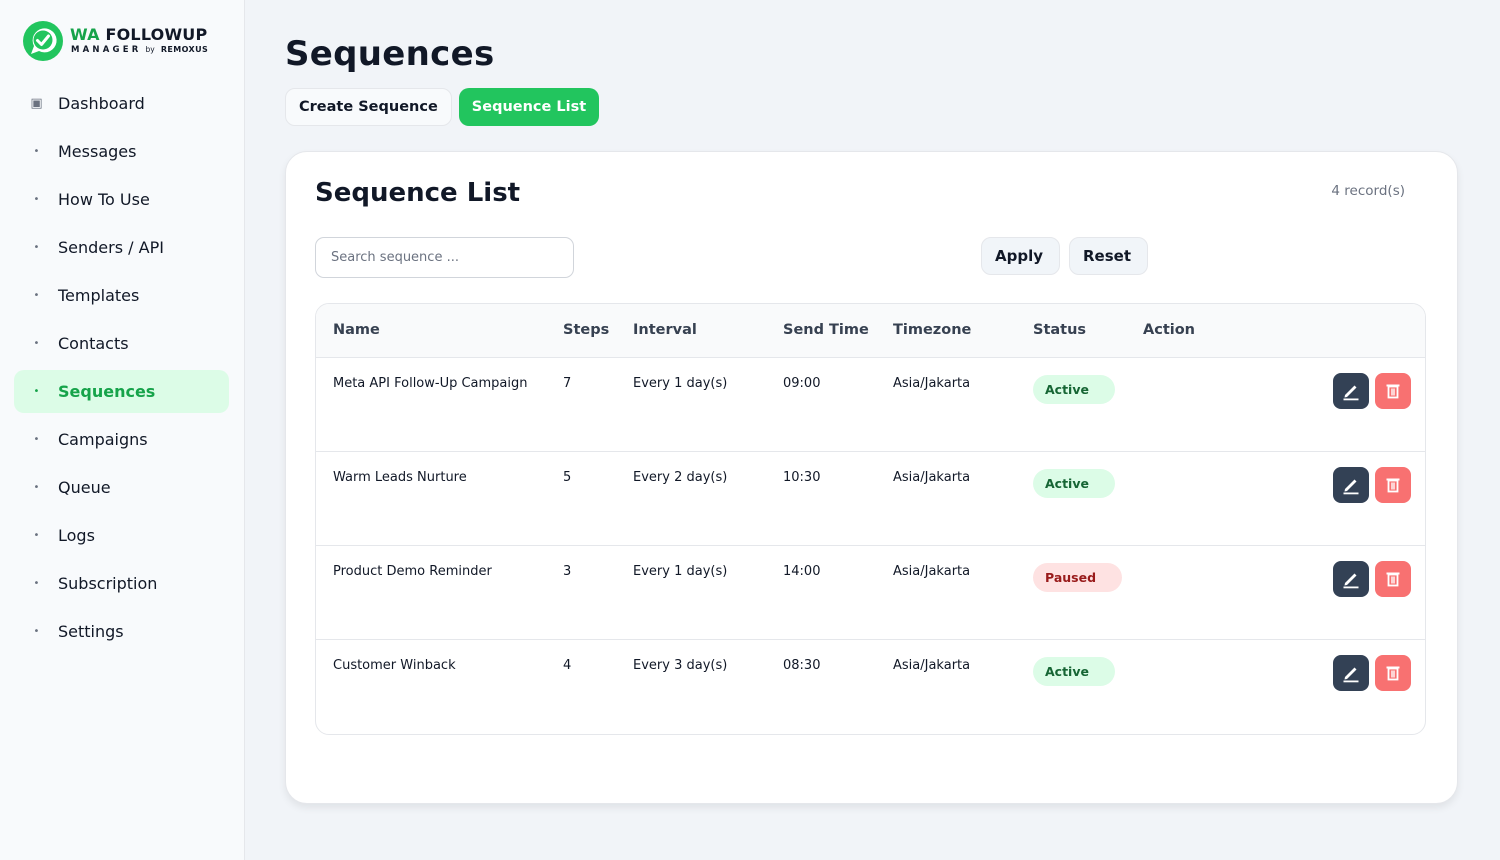 Image resolution: width=1500 pixels, height=860 pixels. Describe the element at coordinates (101, 103) in the screenshot. I see `sidebar-item-label: Dashboard` at that location.